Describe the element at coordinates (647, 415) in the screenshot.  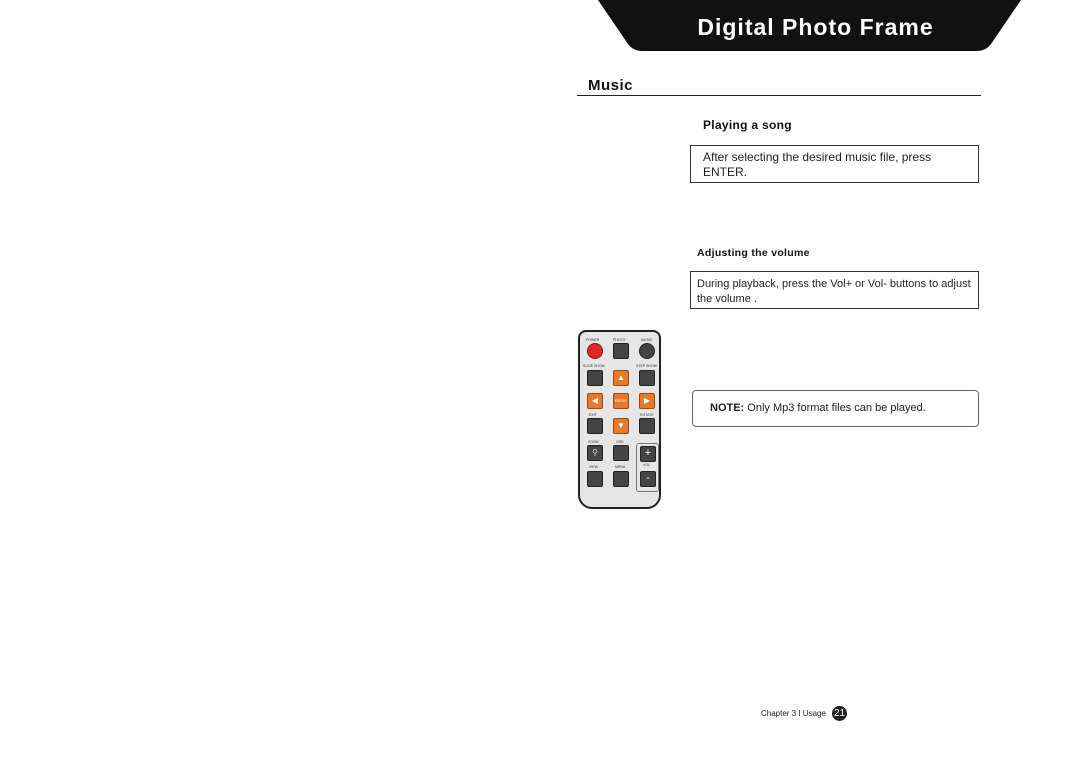
I see `label-rotate: ROTATE` at that location.